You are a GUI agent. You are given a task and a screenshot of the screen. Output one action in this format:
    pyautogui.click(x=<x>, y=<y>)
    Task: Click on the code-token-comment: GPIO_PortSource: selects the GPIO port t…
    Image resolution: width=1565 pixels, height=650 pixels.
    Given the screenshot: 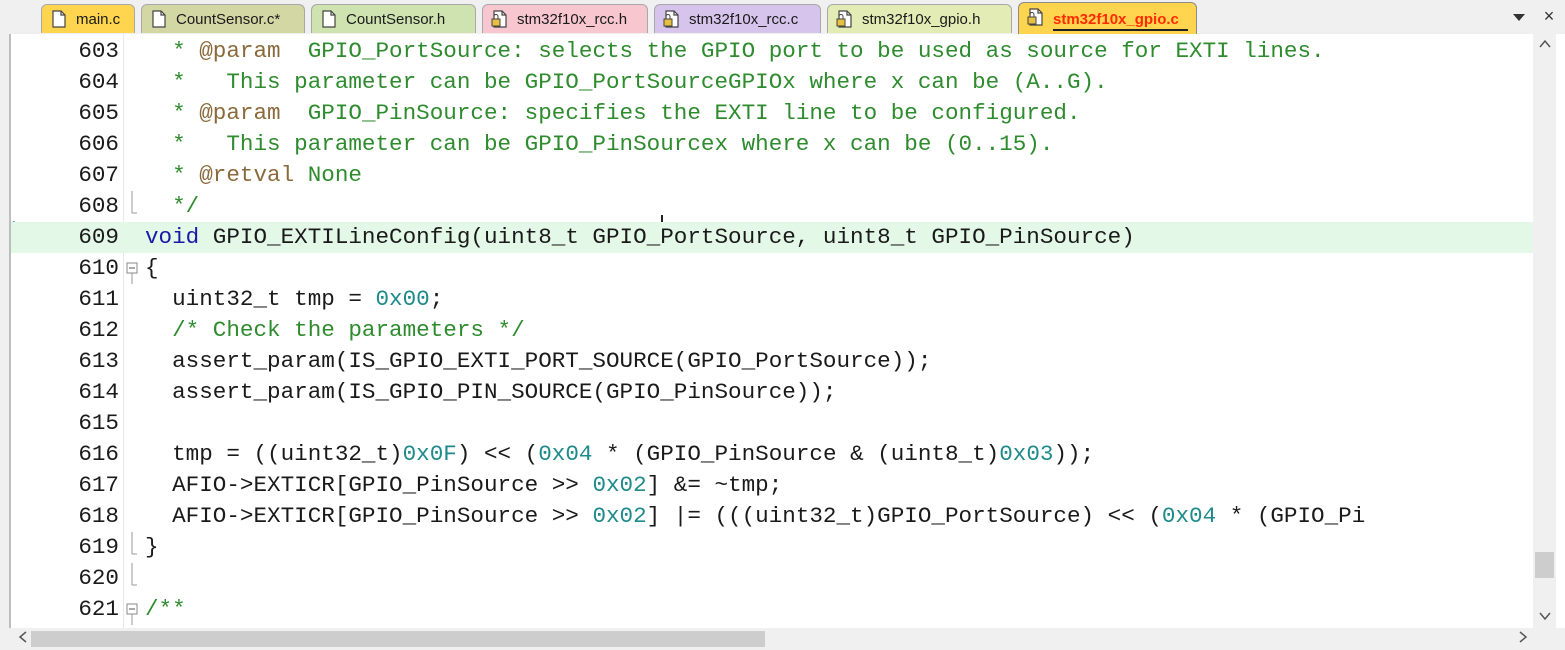 What is the action you would take?
    pyautogui.click(x=802, y=51)
    